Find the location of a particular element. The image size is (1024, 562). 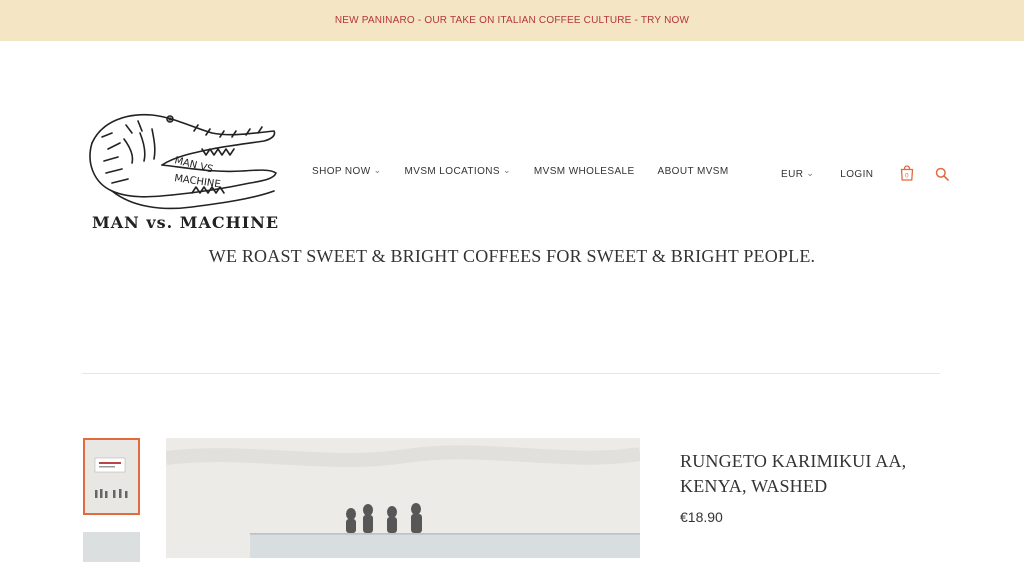

nav-item-mvsm-wholesale: MVSM WHOLESALE is located at coordinates (584, 171).